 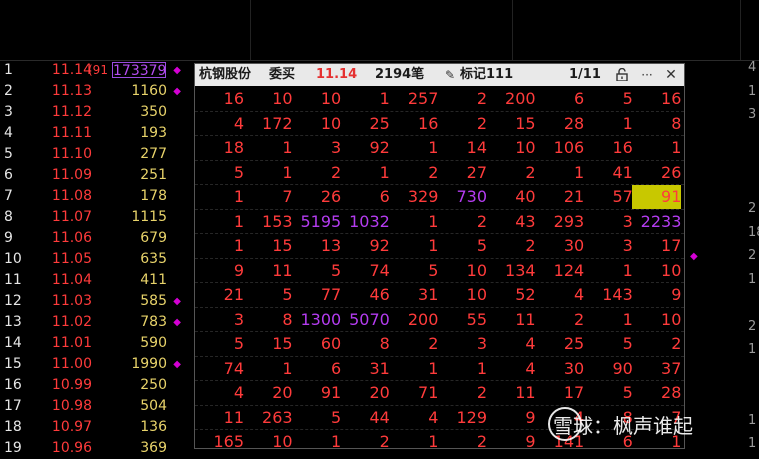 What do you see at coordinates (486, 75) in the screenshot?
I see `mark-label: 标记111` at bounding box center [486, 75].